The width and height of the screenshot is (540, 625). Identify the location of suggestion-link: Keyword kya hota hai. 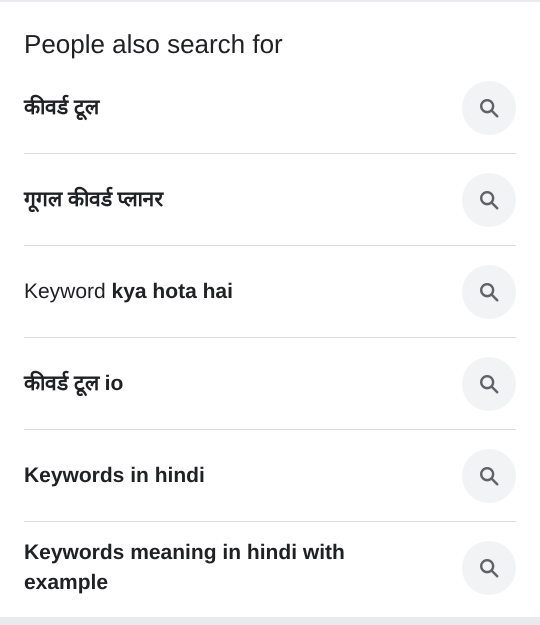
(243, 291).